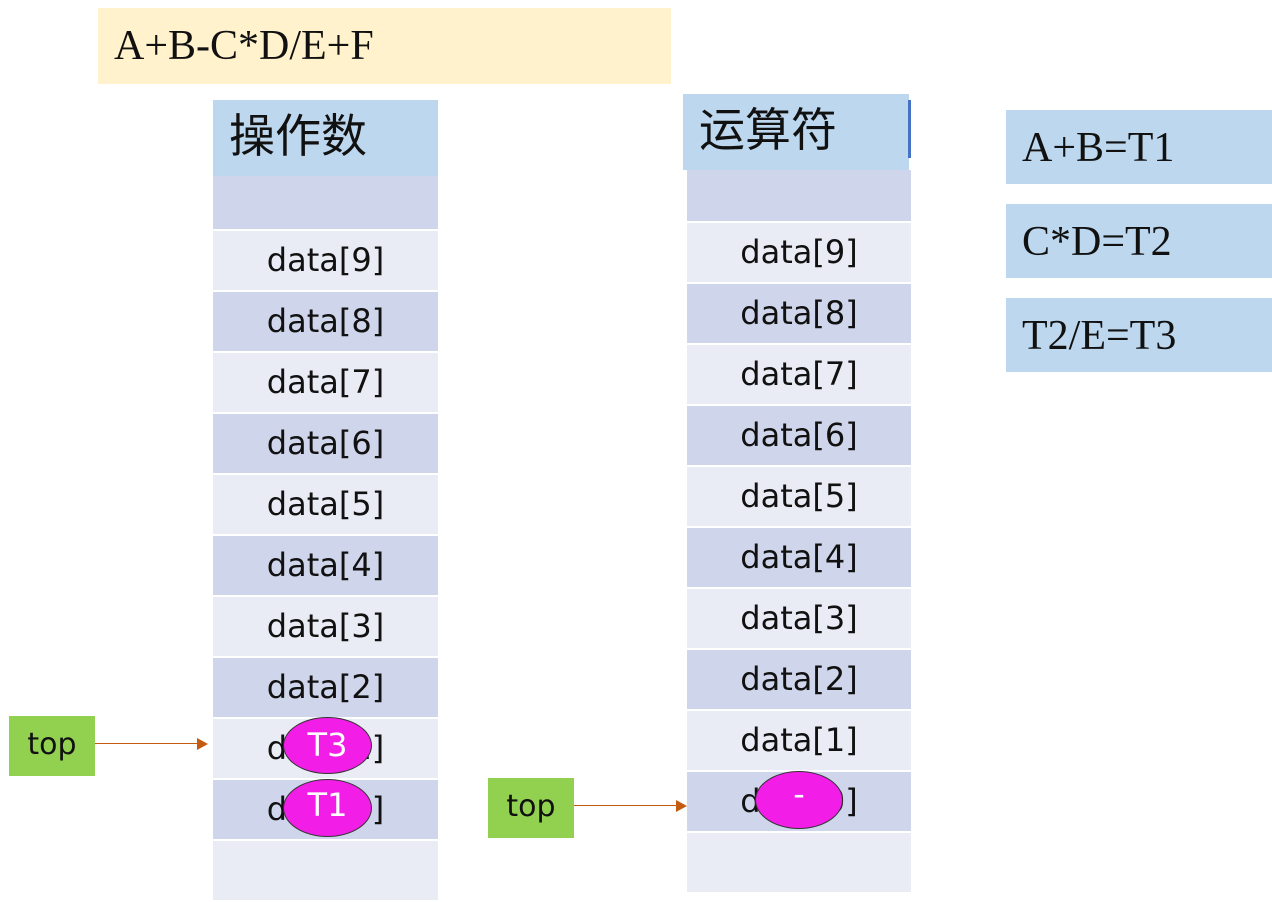 The width and height of the screenshot is (1272, 902). I want to click on operator-top-pointer-label: top, so click(531, 808).